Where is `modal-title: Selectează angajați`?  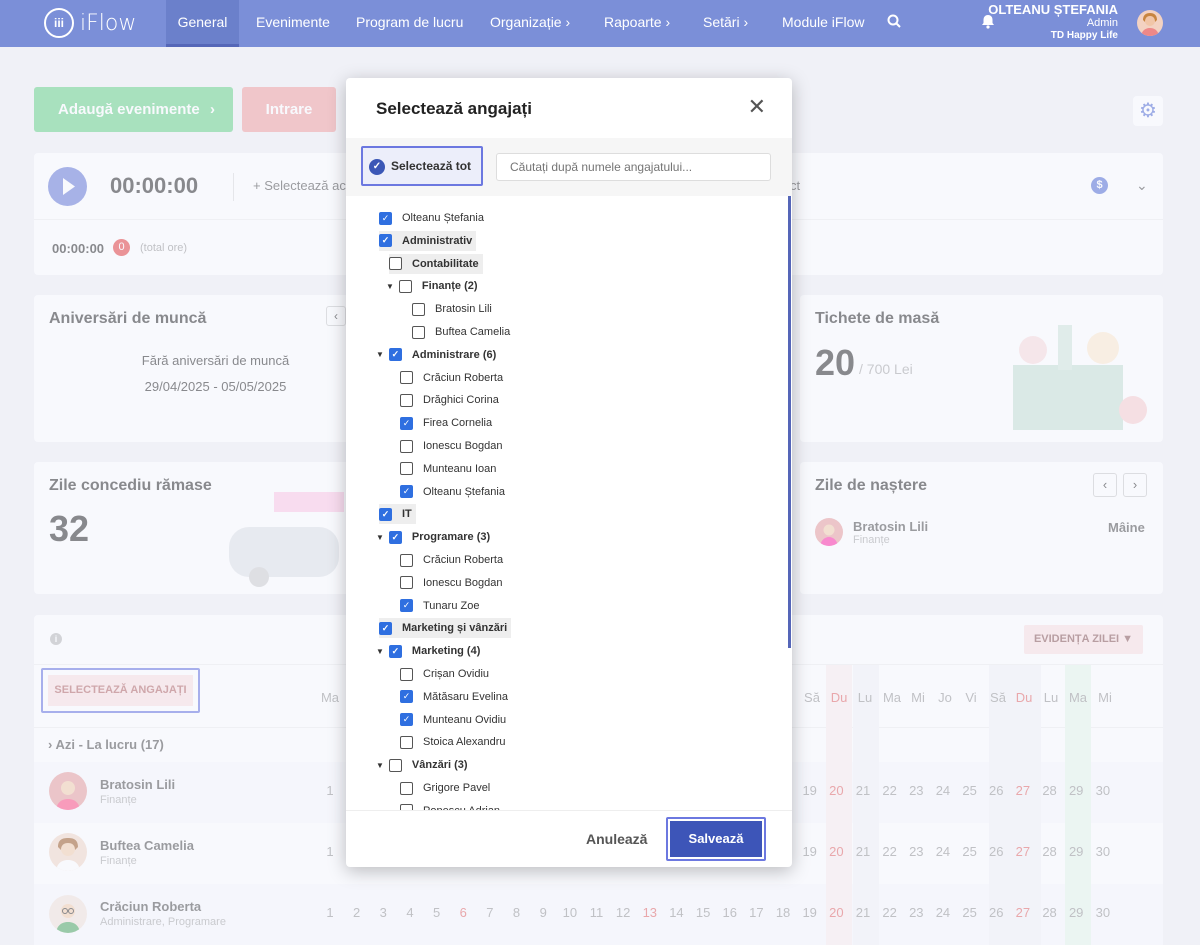
modal-title: Selectează angajați is located at coordinates (454, 108).